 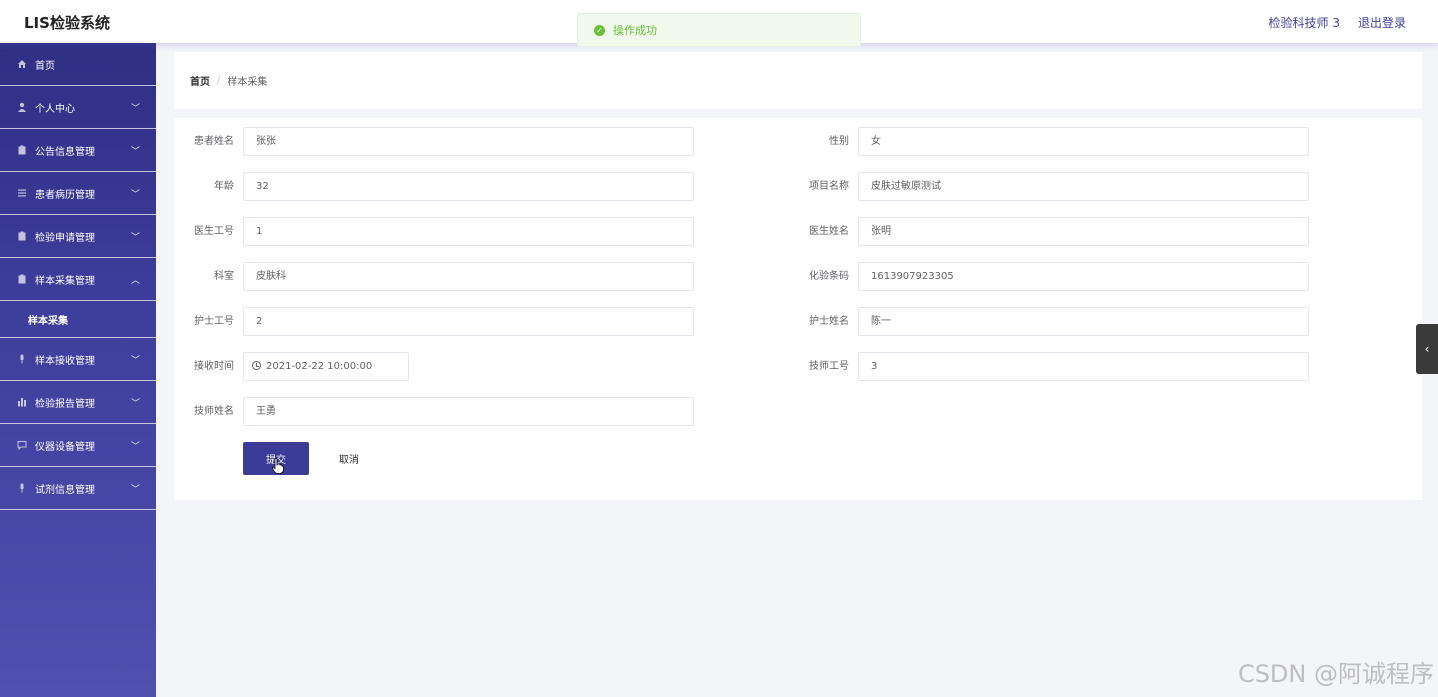 I want to click on sidebar-item-test-request: 检验申请管理 ﹀, so click(x=78, y=236).